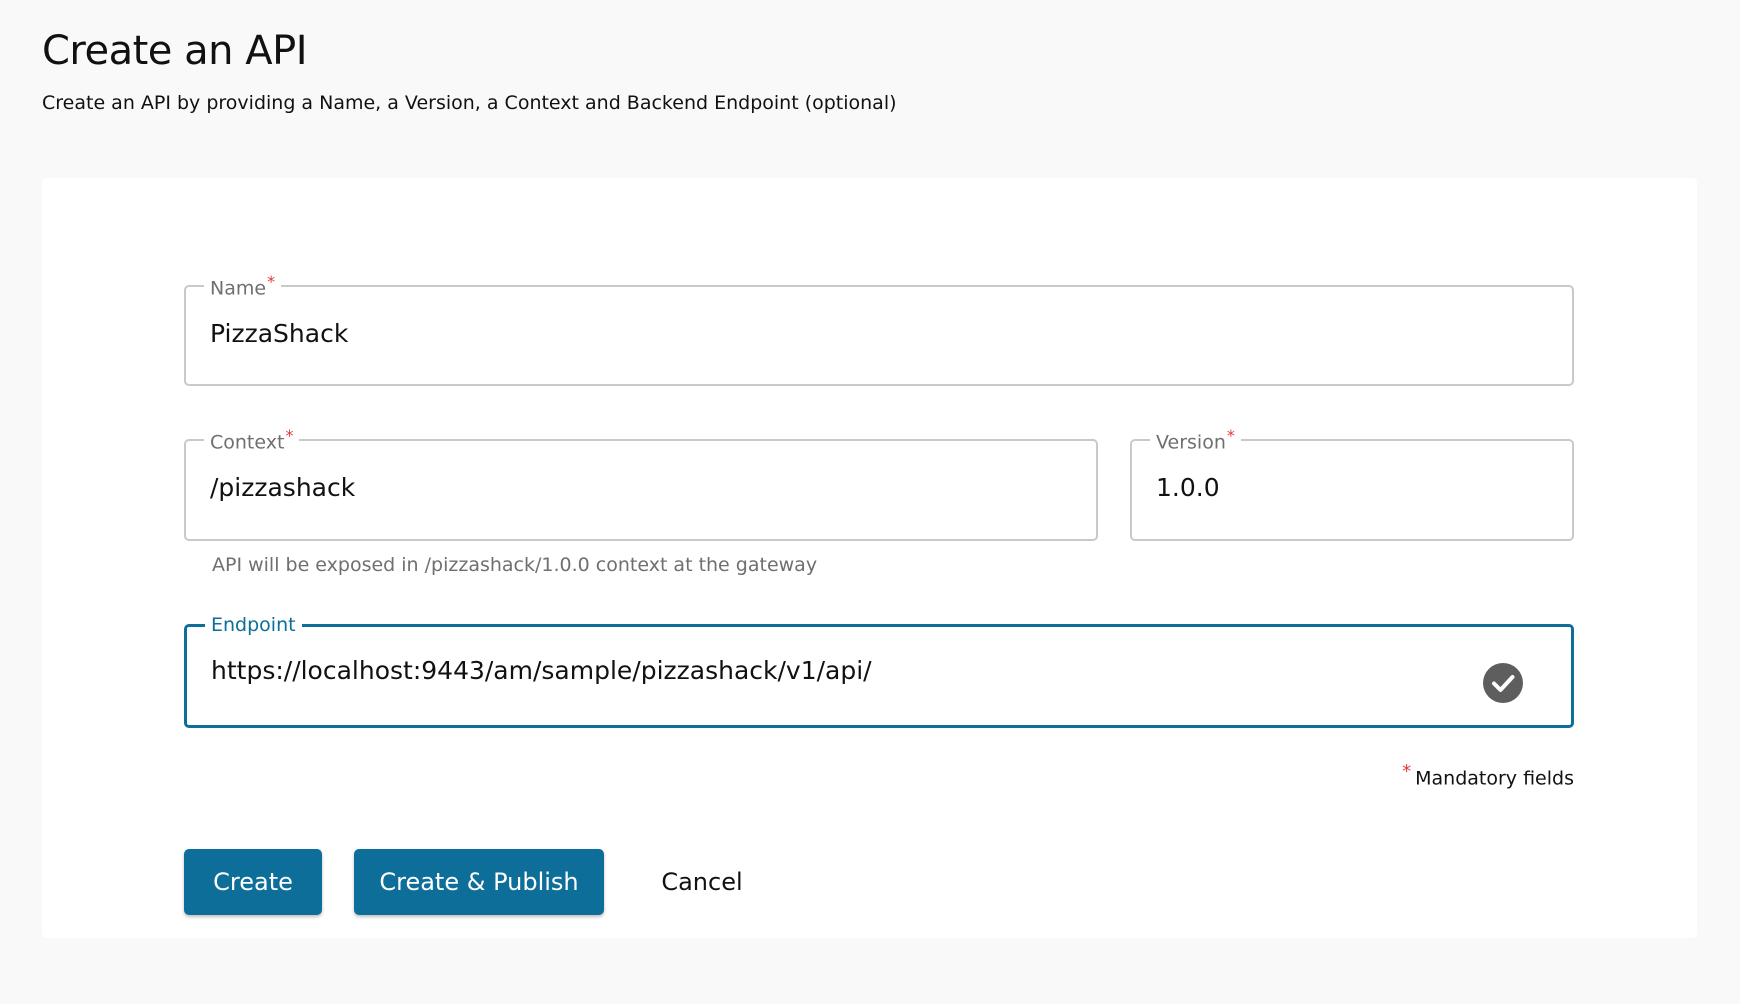  What do you see at coordinates (253, 882) in the screenshot?
I see `create-button: Create` at bounding box center [253, 882].